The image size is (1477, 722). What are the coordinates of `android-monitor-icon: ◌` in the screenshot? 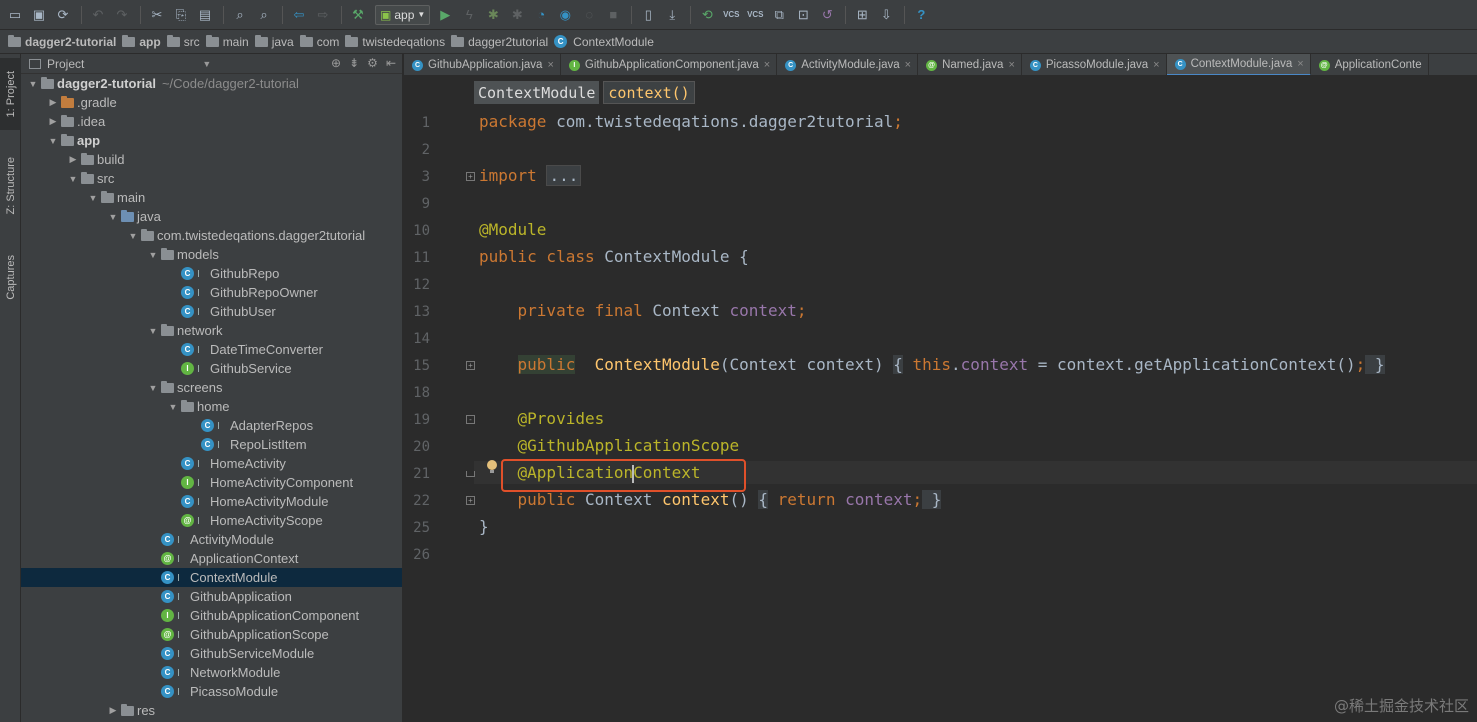 It's located at (589, 15).